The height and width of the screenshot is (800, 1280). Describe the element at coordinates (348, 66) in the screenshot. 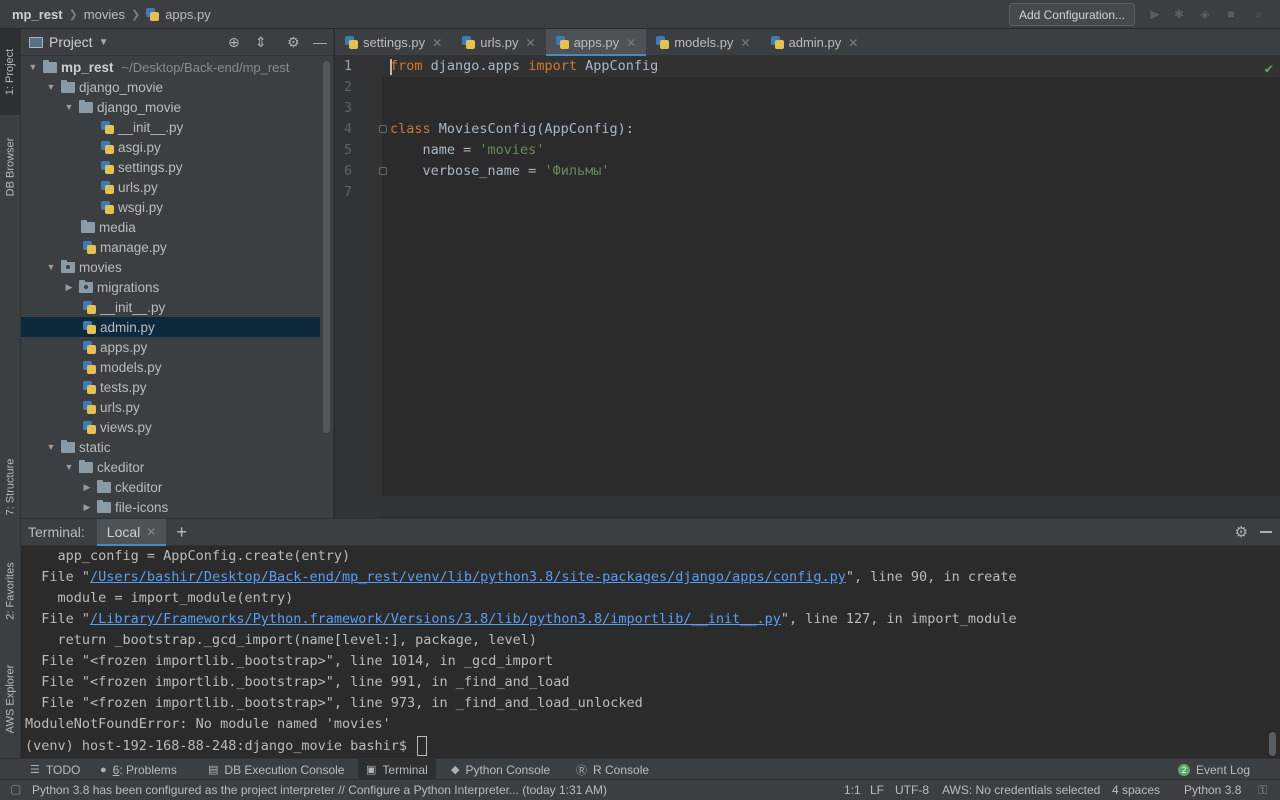

I see `line-number: 1` at that location.